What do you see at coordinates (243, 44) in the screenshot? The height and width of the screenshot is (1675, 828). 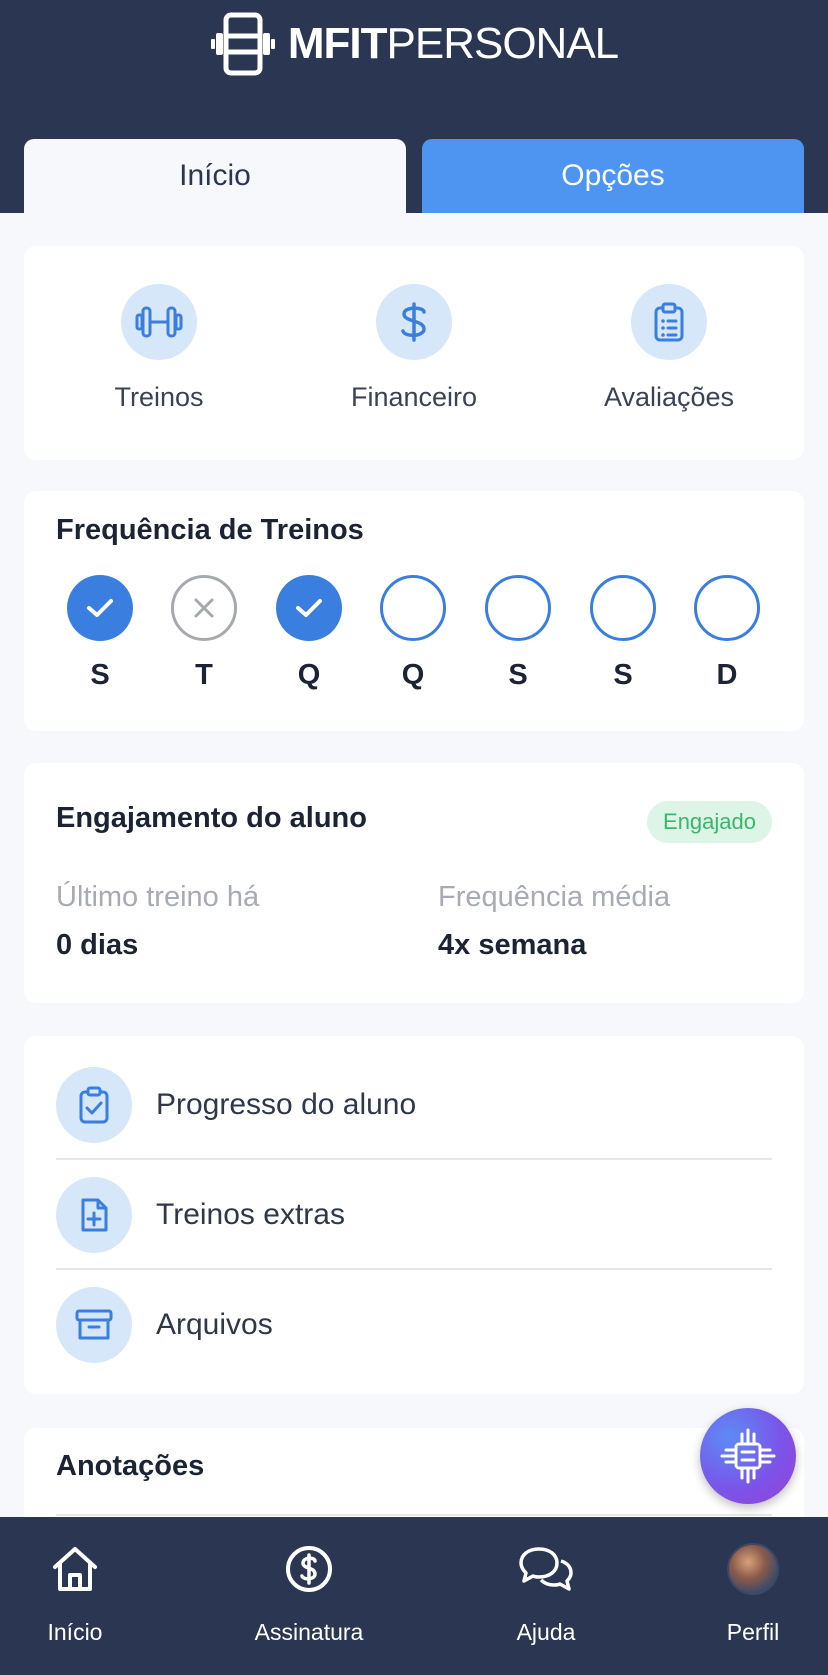 I see `logo-dumbbell-icon` at bounding box center [243, 44].